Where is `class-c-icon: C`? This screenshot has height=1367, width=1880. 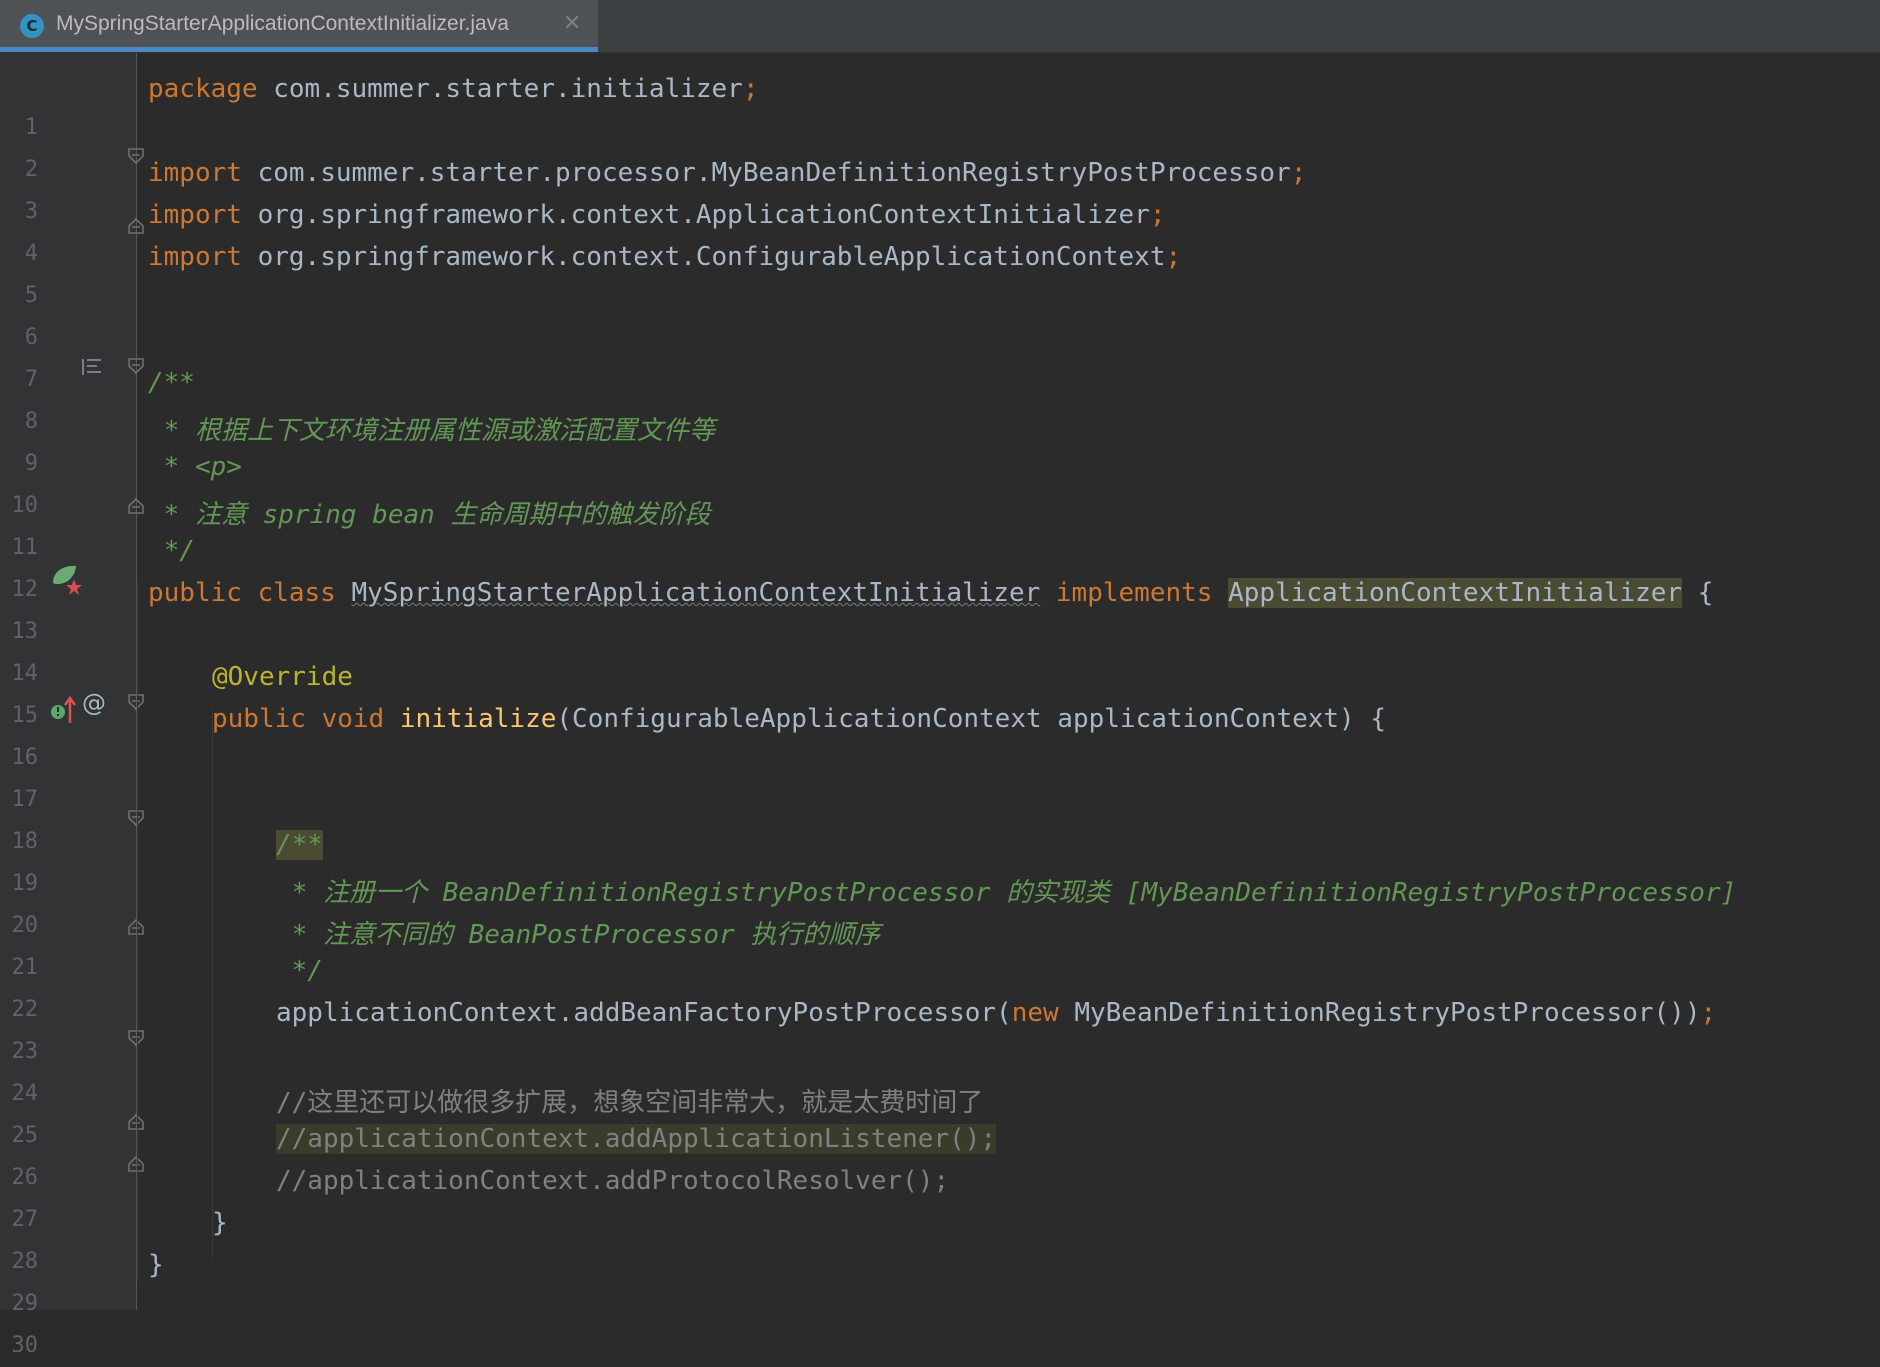 class-c-icon: C is located at coordinates (32, 26).